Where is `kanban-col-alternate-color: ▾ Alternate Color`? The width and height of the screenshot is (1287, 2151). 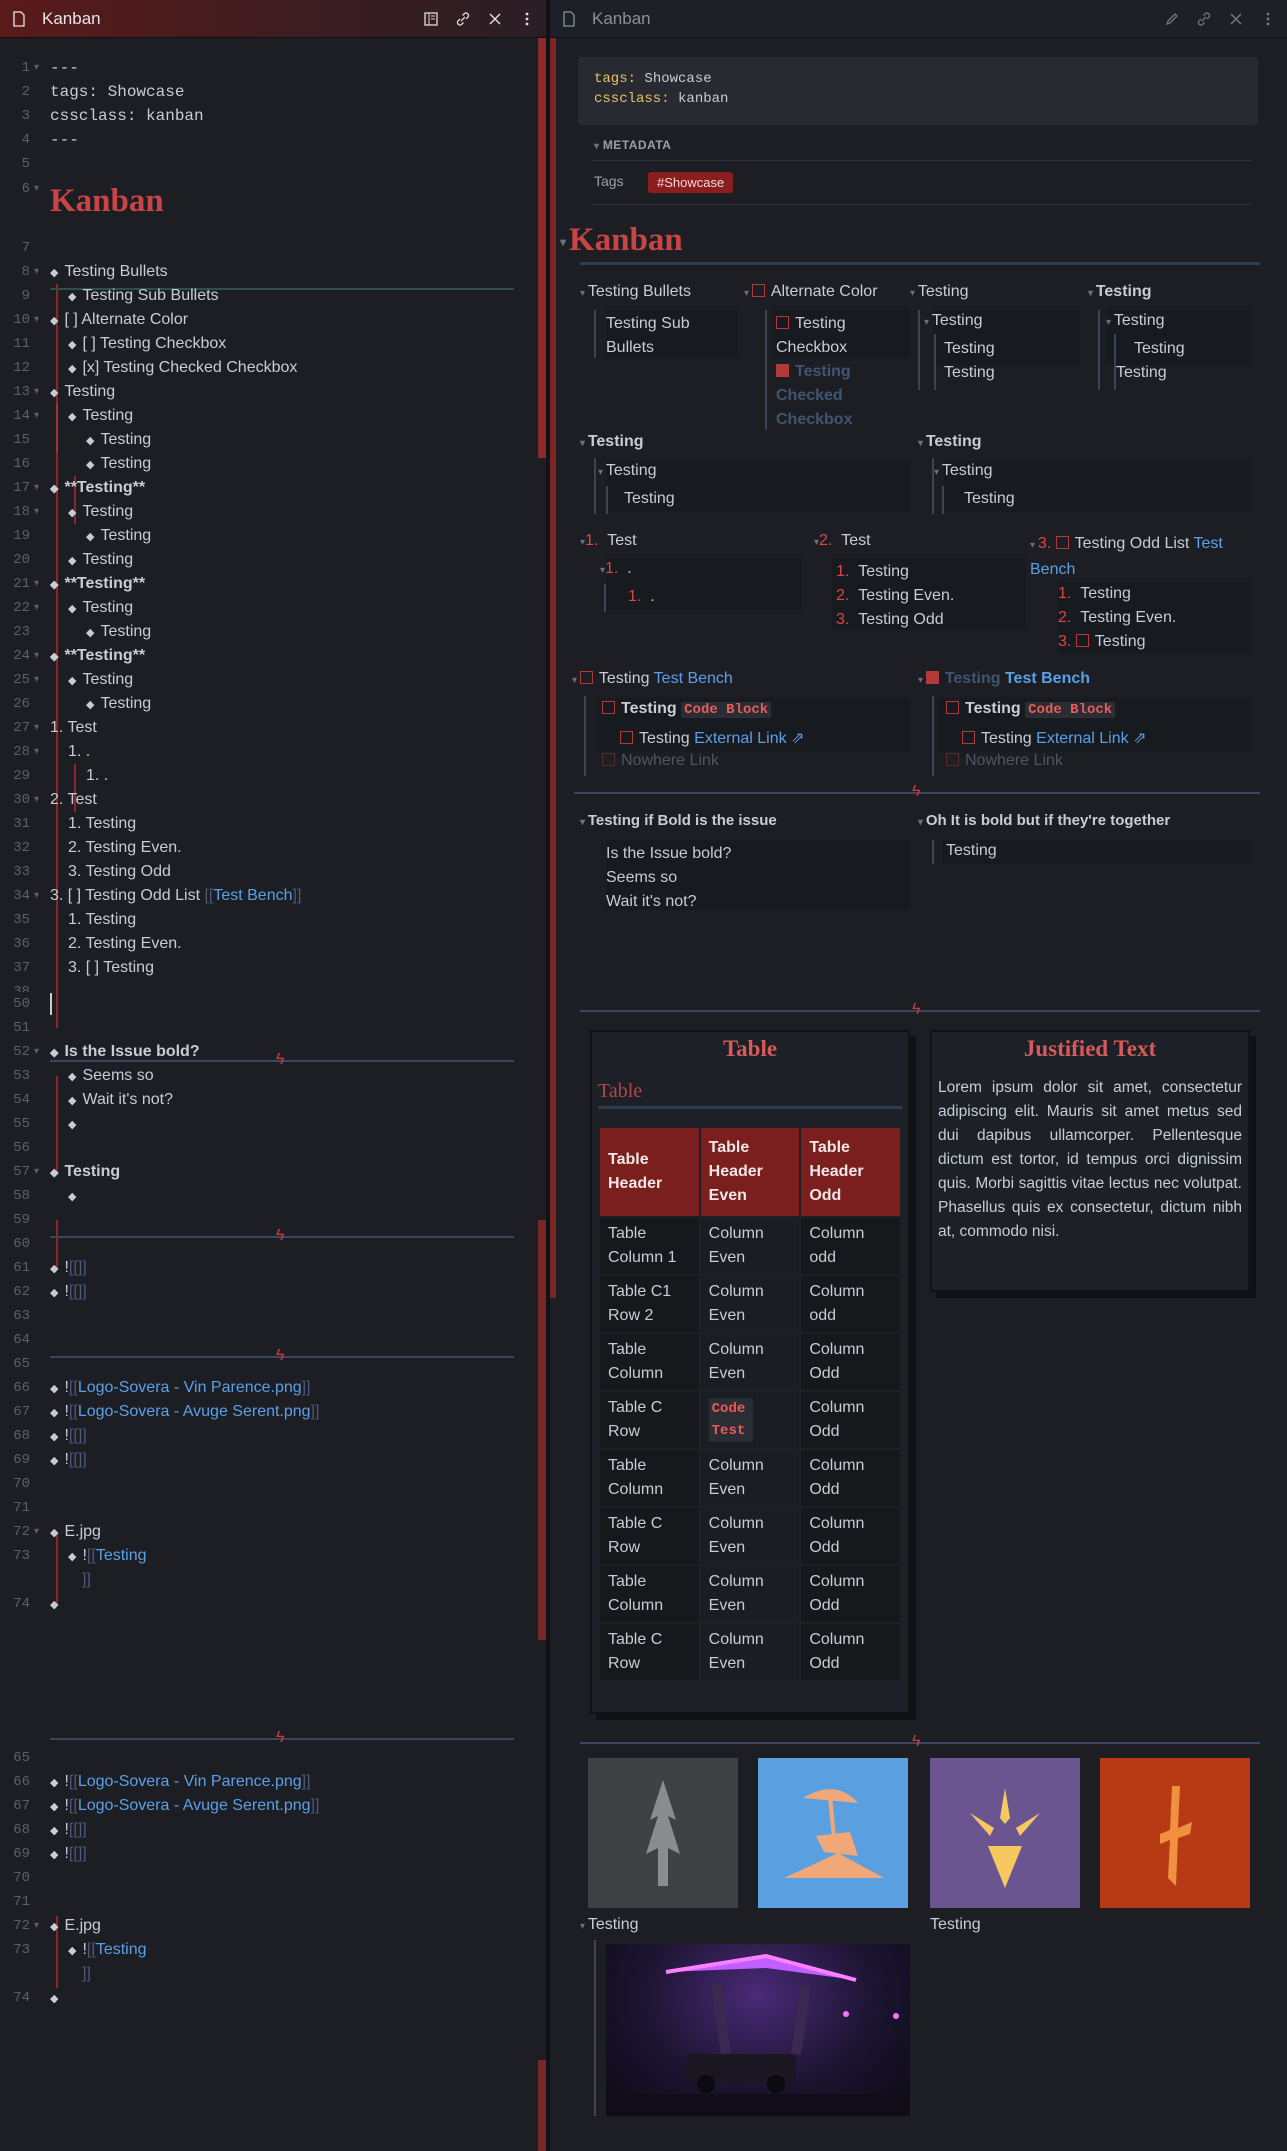 kanban-col-alternate-color: ▾ Alternate Color is located at coordinates (811, 291).